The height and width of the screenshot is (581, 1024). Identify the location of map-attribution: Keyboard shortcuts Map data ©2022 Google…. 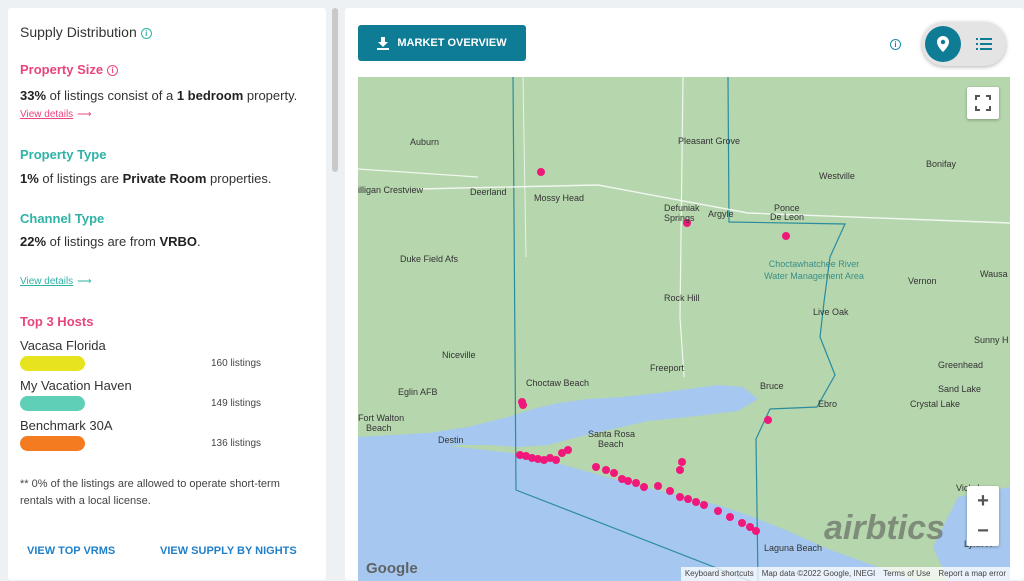
(845, 574).